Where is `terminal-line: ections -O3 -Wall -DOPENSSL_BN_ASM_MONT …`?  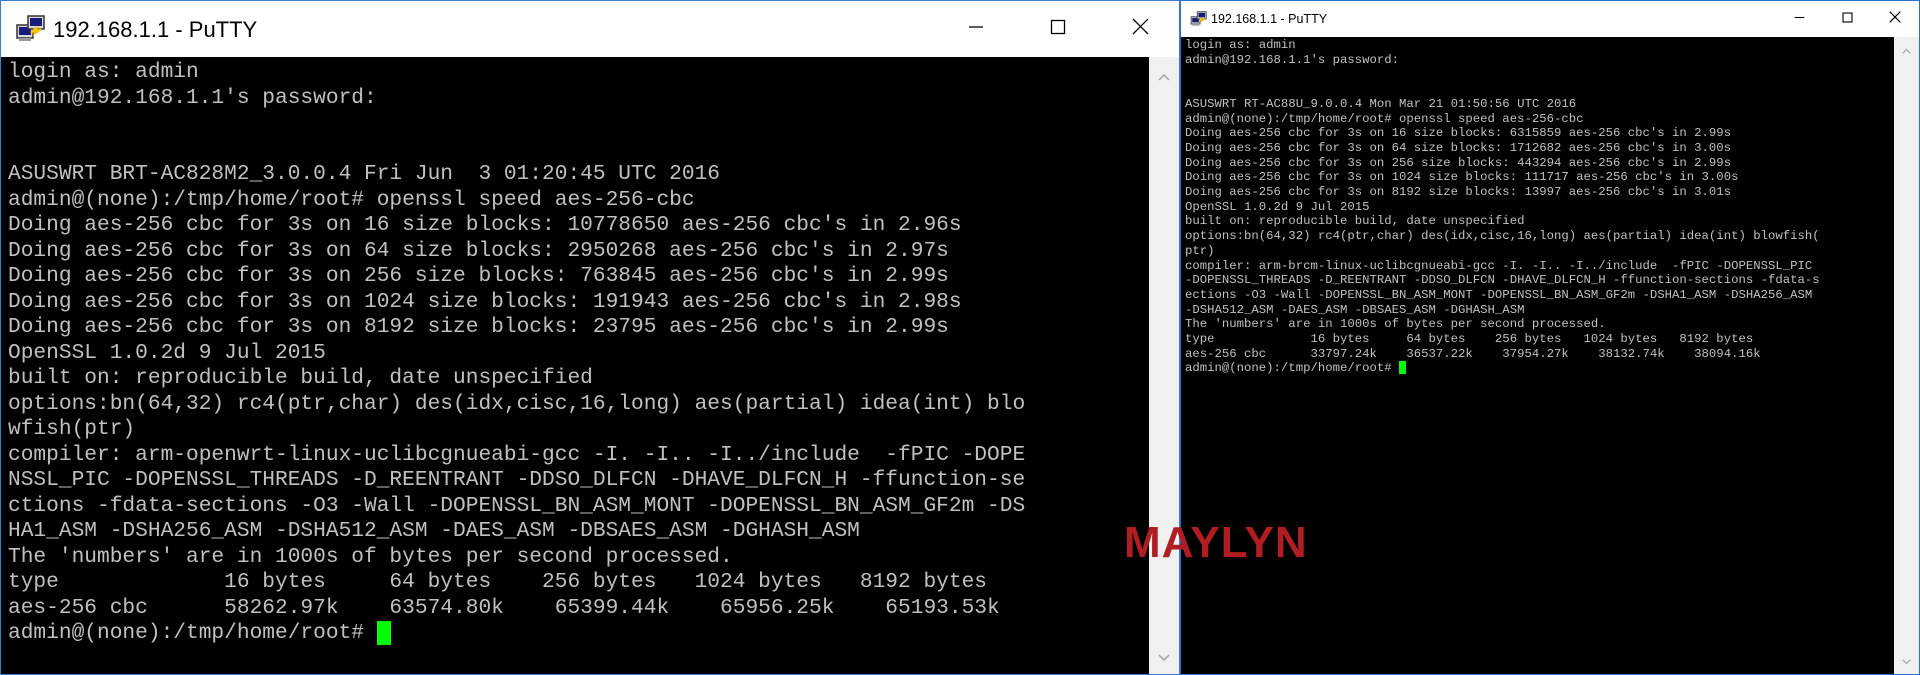 terminal-line: ections -O3 -Wall -DOPENSSL_BN_ASM_MONT … is located at coordinates (1499, 294).